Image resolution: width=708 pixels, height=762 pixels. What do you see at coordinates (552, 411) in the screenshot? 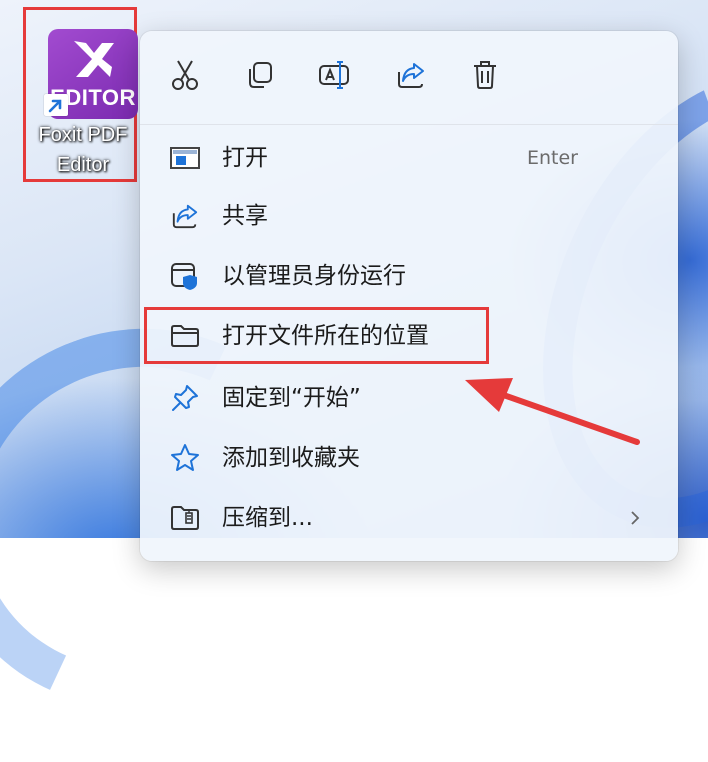
I see `annotation-arrow-icon` at bounding box center [552, 411].